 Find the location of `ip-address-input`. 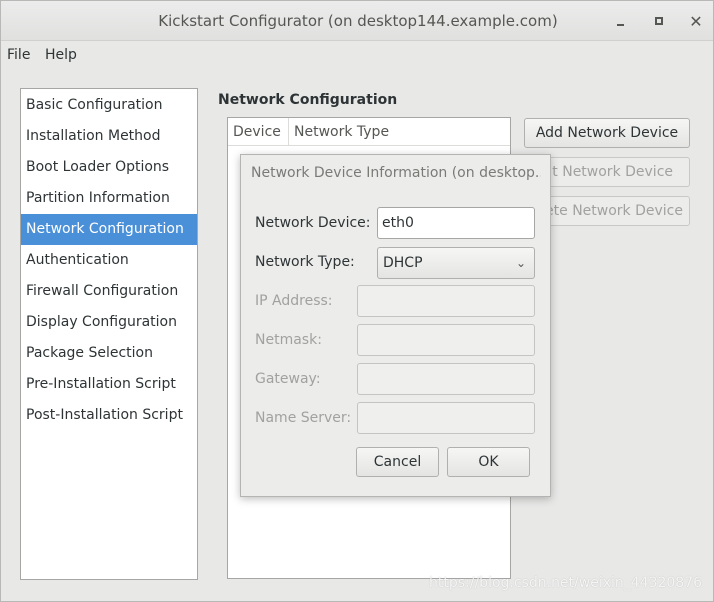

ip-address-input is located at coordinates (446, 301).